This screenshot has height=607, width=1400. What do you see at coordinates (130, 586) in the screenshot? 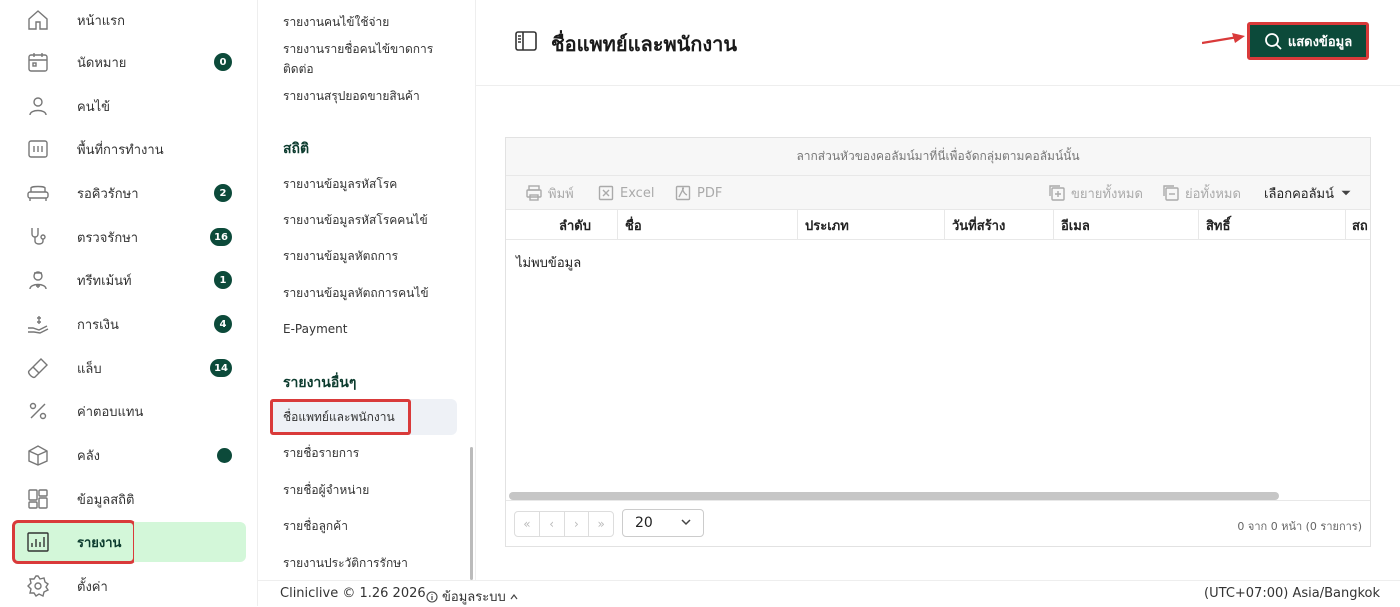
I see `sidebar-item-settings: ตั้งค่า` at bounding box center [130, 586].